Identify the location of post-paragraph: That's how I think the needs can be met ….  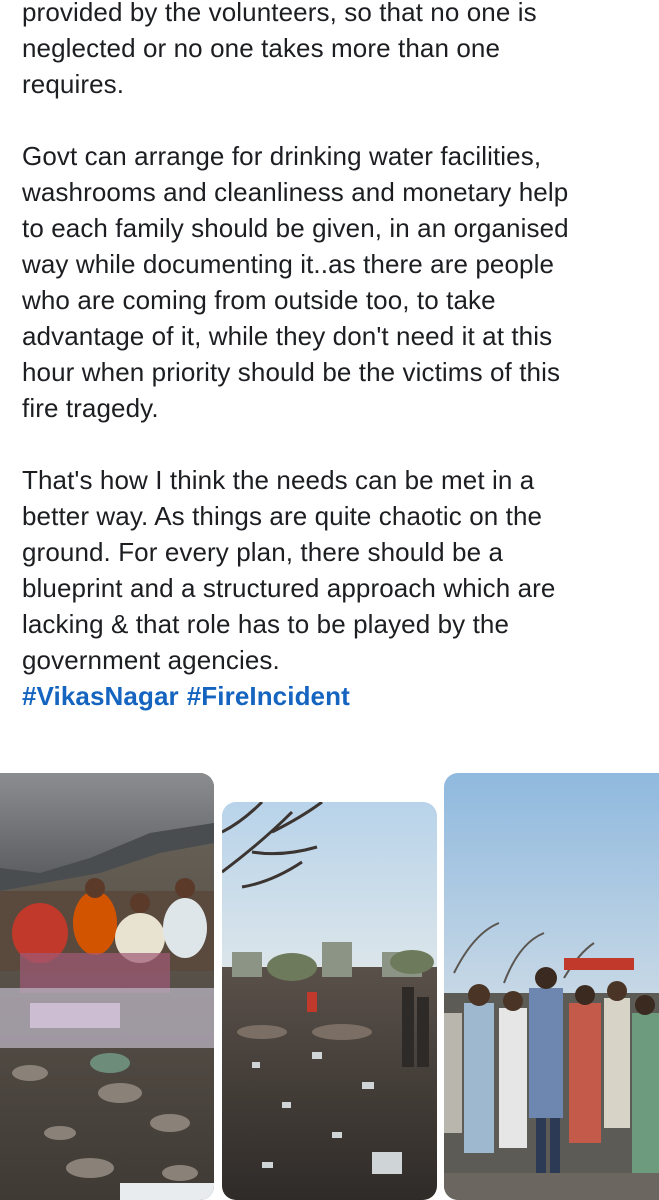
(289, 570).